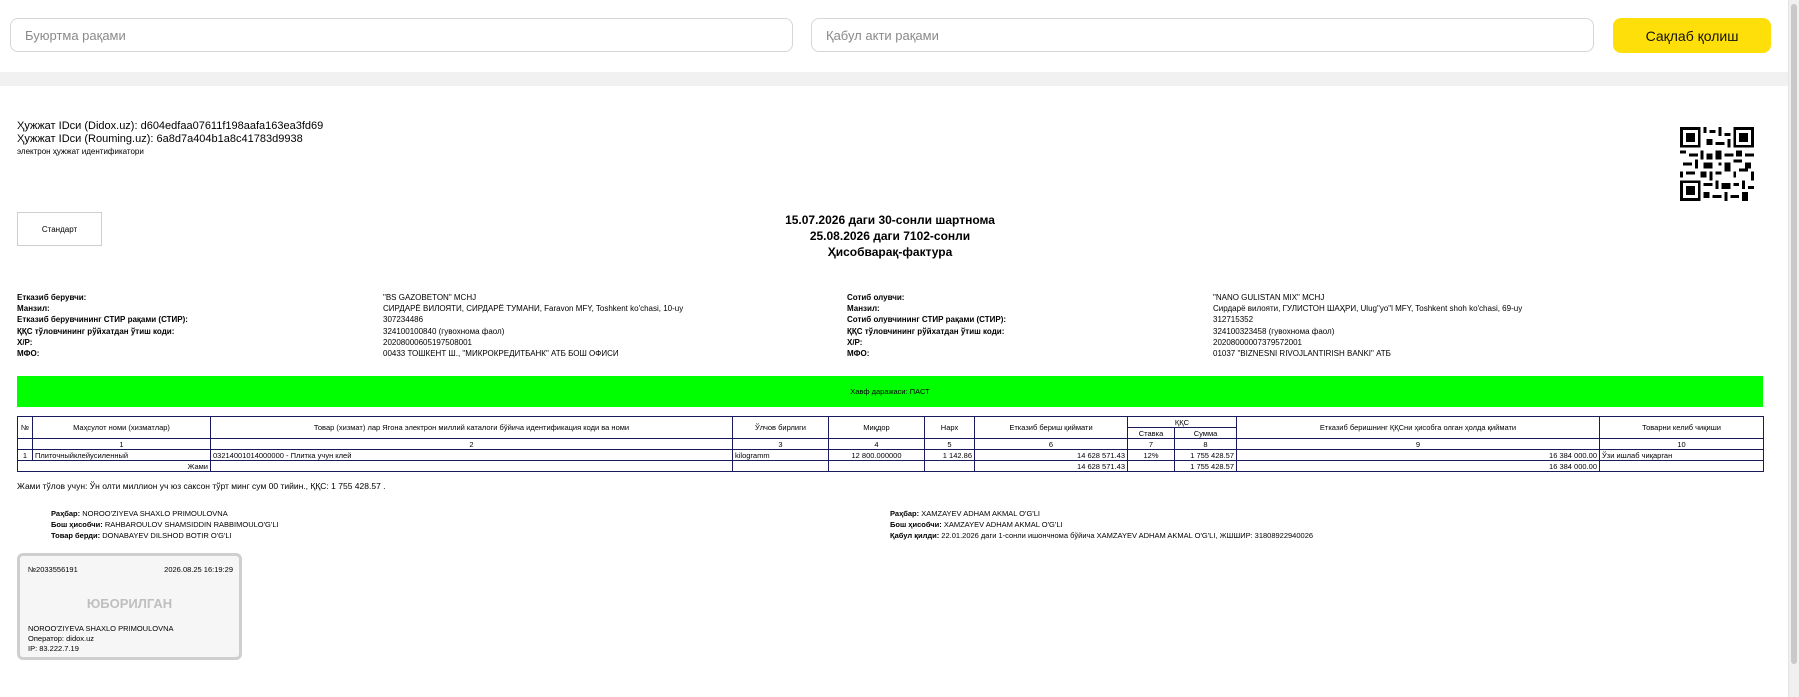 The image size is (1799, 697). I want to click on column-number: 1, so click(121, 444).